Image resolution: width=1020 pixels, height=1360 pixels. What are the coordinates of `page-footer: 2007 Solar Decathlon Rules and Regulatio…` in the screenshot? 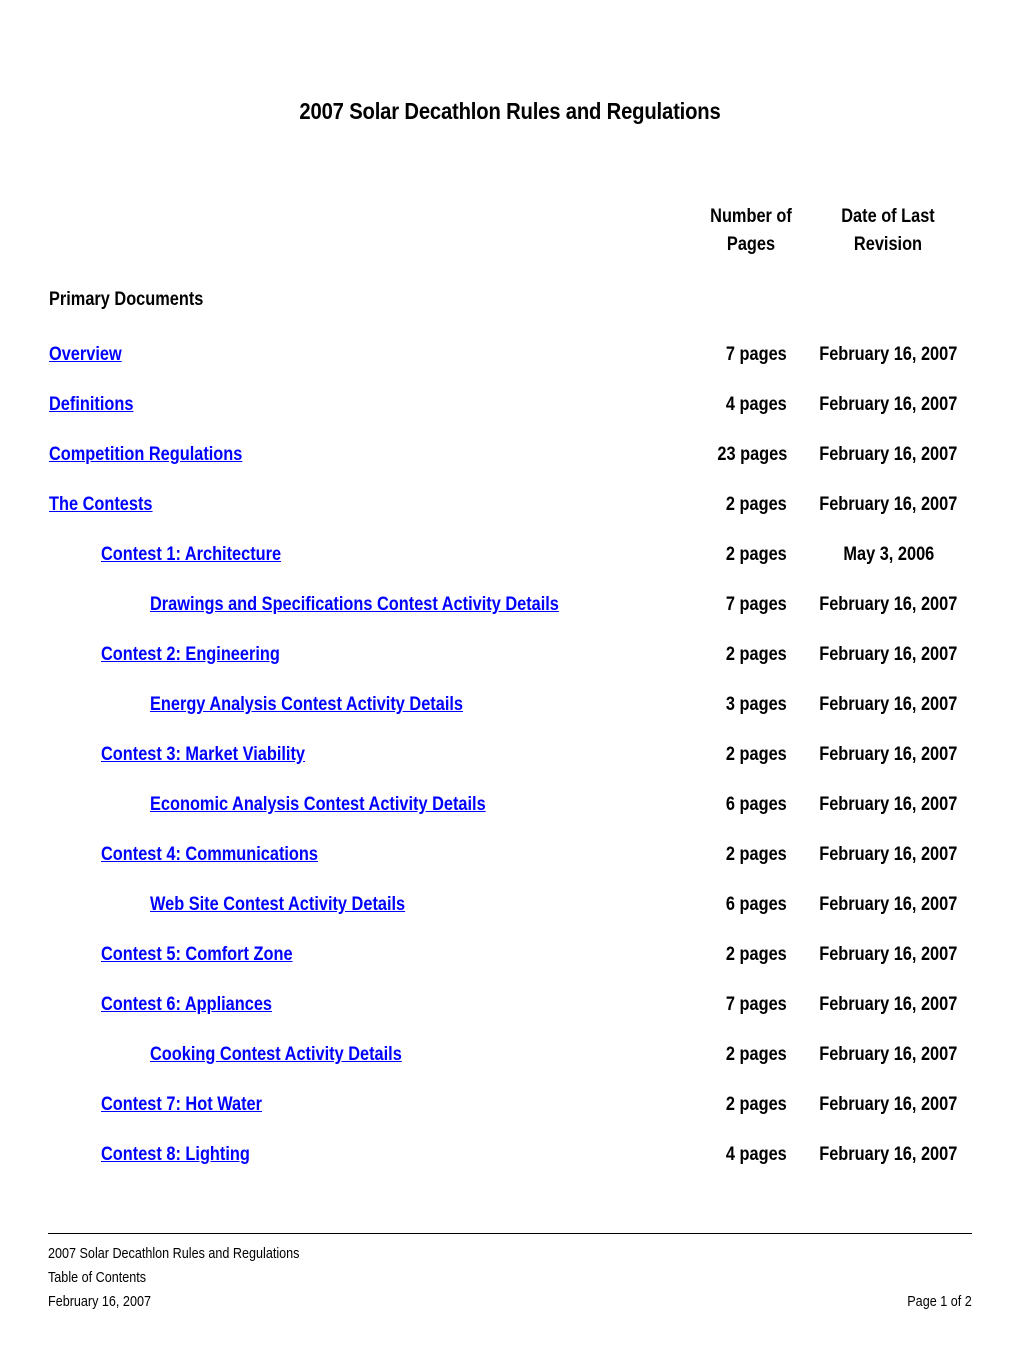 It's located at (510, 1278).